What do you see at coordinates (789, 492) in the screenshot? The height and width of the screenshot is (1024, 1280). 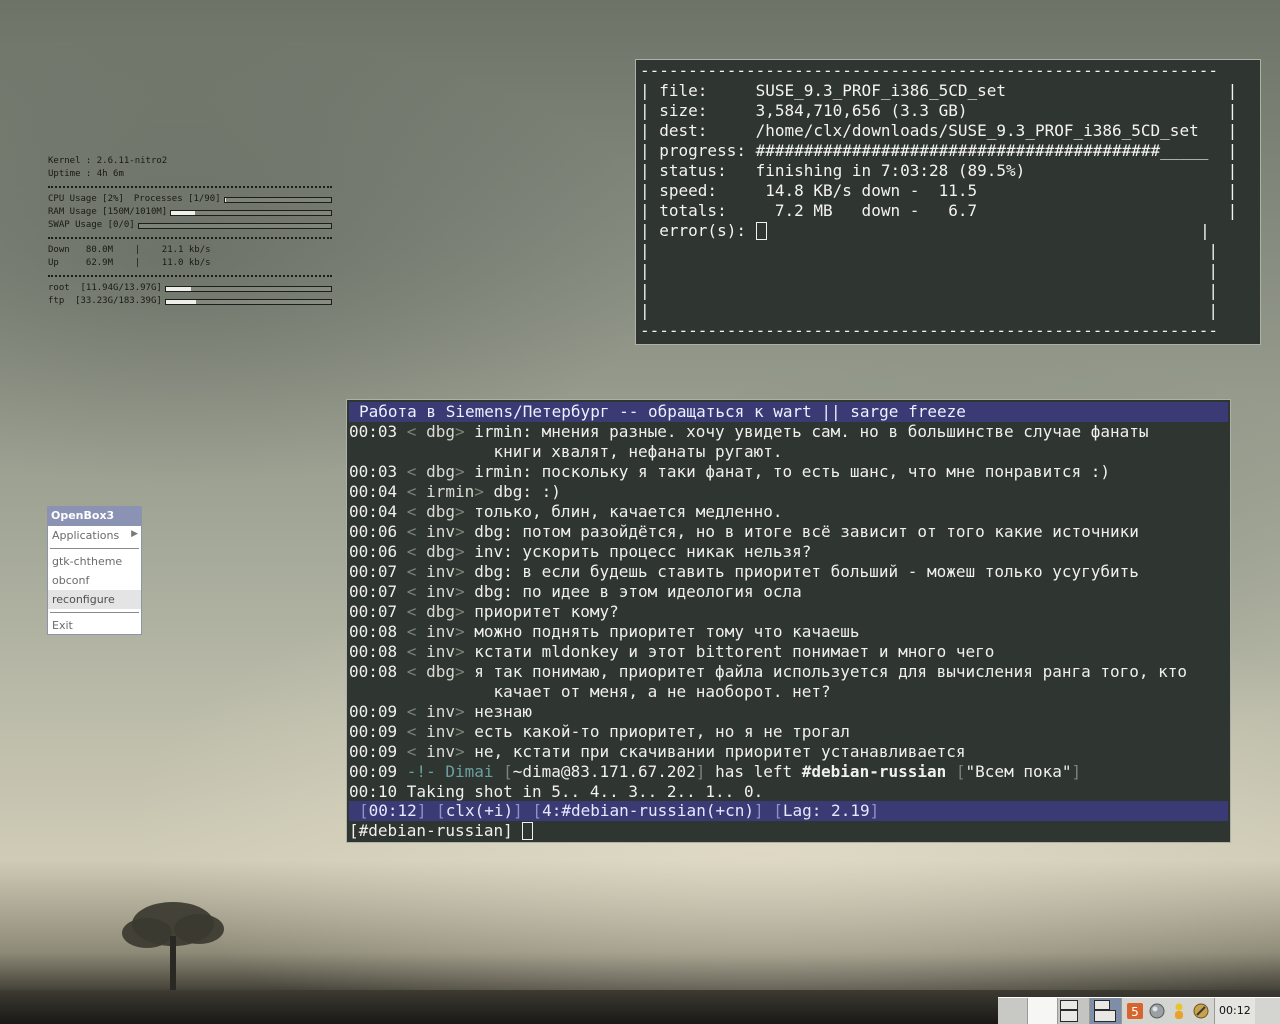 I see `irc-message: 00:04 < irmin> dbg: :)` at bounding box center [789, 492].